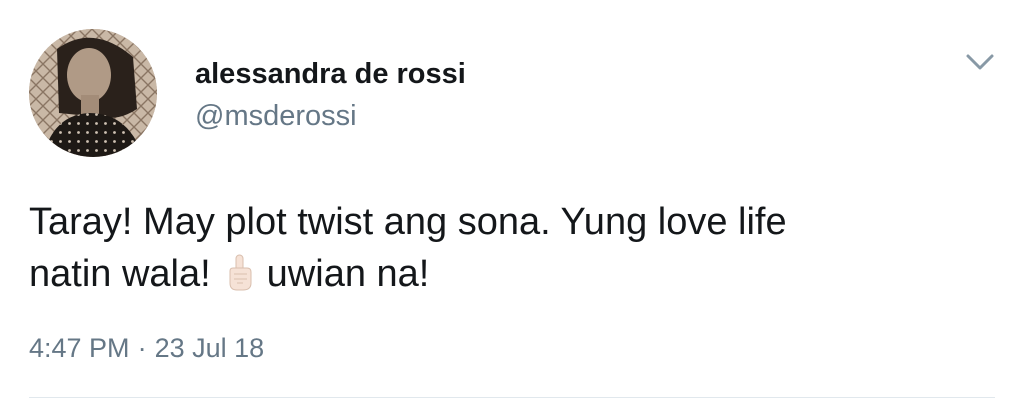 The image size is (1024, 401). I want to click on tweet-line-2-end: uwian na!, so click(348, 274).